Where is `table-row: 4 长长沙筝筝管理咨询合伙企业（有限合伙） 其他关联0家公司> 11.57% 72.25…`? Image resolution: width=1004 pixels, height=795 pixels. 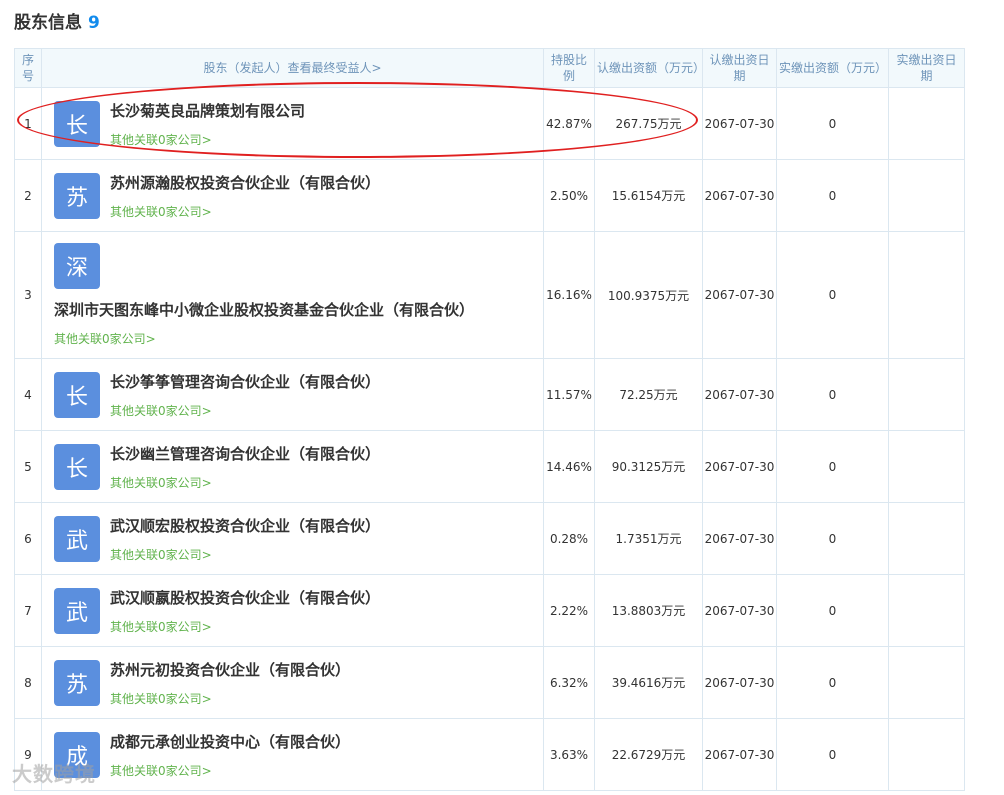
table-row: 4 长长沙筝筝管理咨询合伙企业（有限合伙） 其他关联0家公司> 11.57% 72.25… is located at coordinates (489, 394).